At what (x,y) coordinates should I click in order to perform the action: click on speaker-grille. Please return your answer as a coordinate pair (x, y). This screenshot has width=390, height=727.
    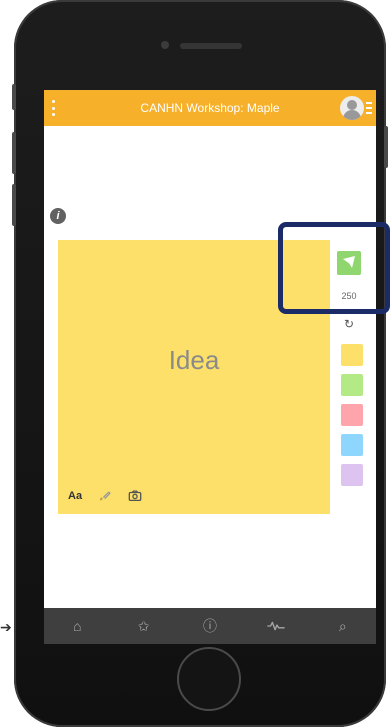
    Looking at the image, I should click on (211, 46).